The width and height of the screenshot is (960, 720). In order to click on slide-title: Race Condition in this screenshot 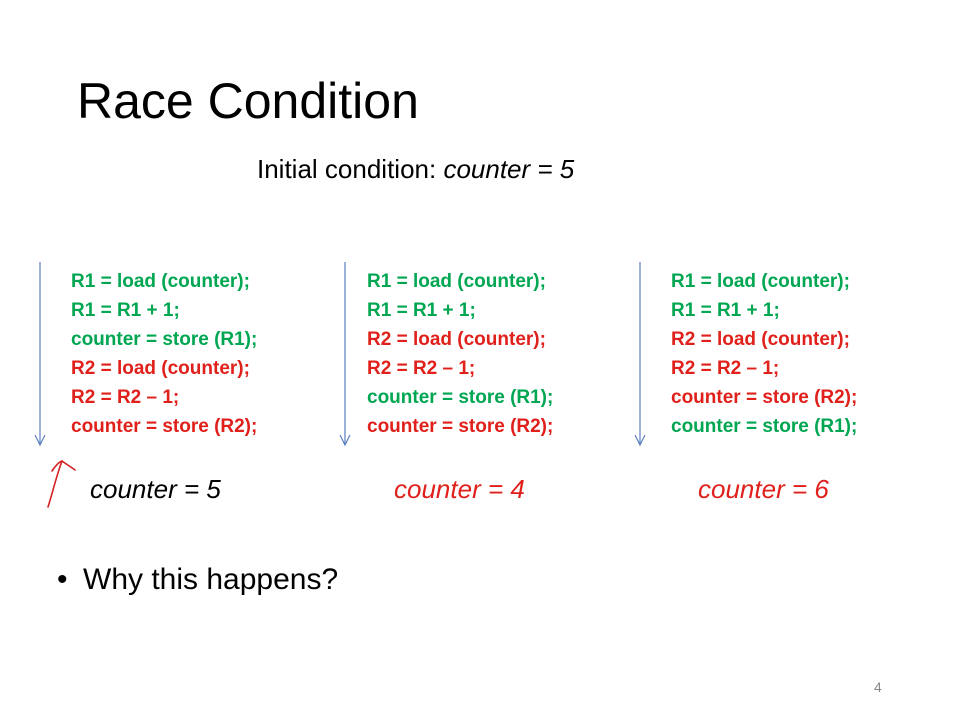, I will do `click(248, 101)`.